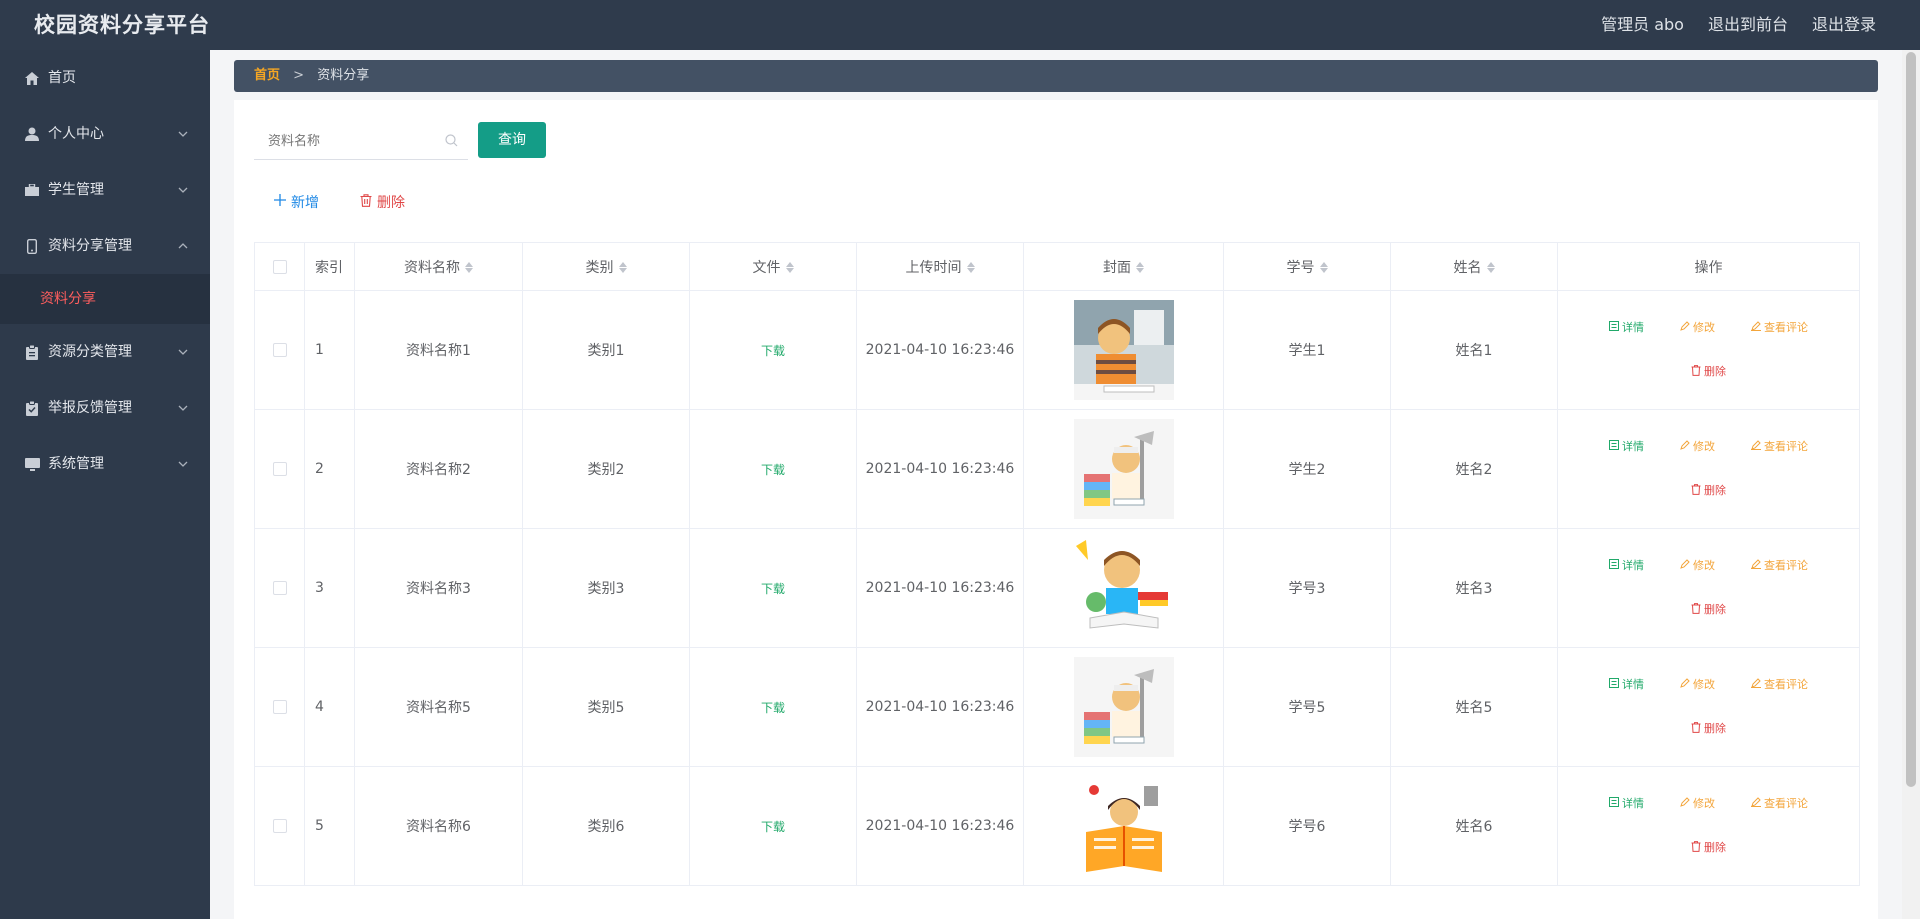 This screenshot has height=919, width=1920. Describe the element at coordinates (90, 352) in the screenshot. I see `sidebar-item-label: 资源分类管理` at that location.